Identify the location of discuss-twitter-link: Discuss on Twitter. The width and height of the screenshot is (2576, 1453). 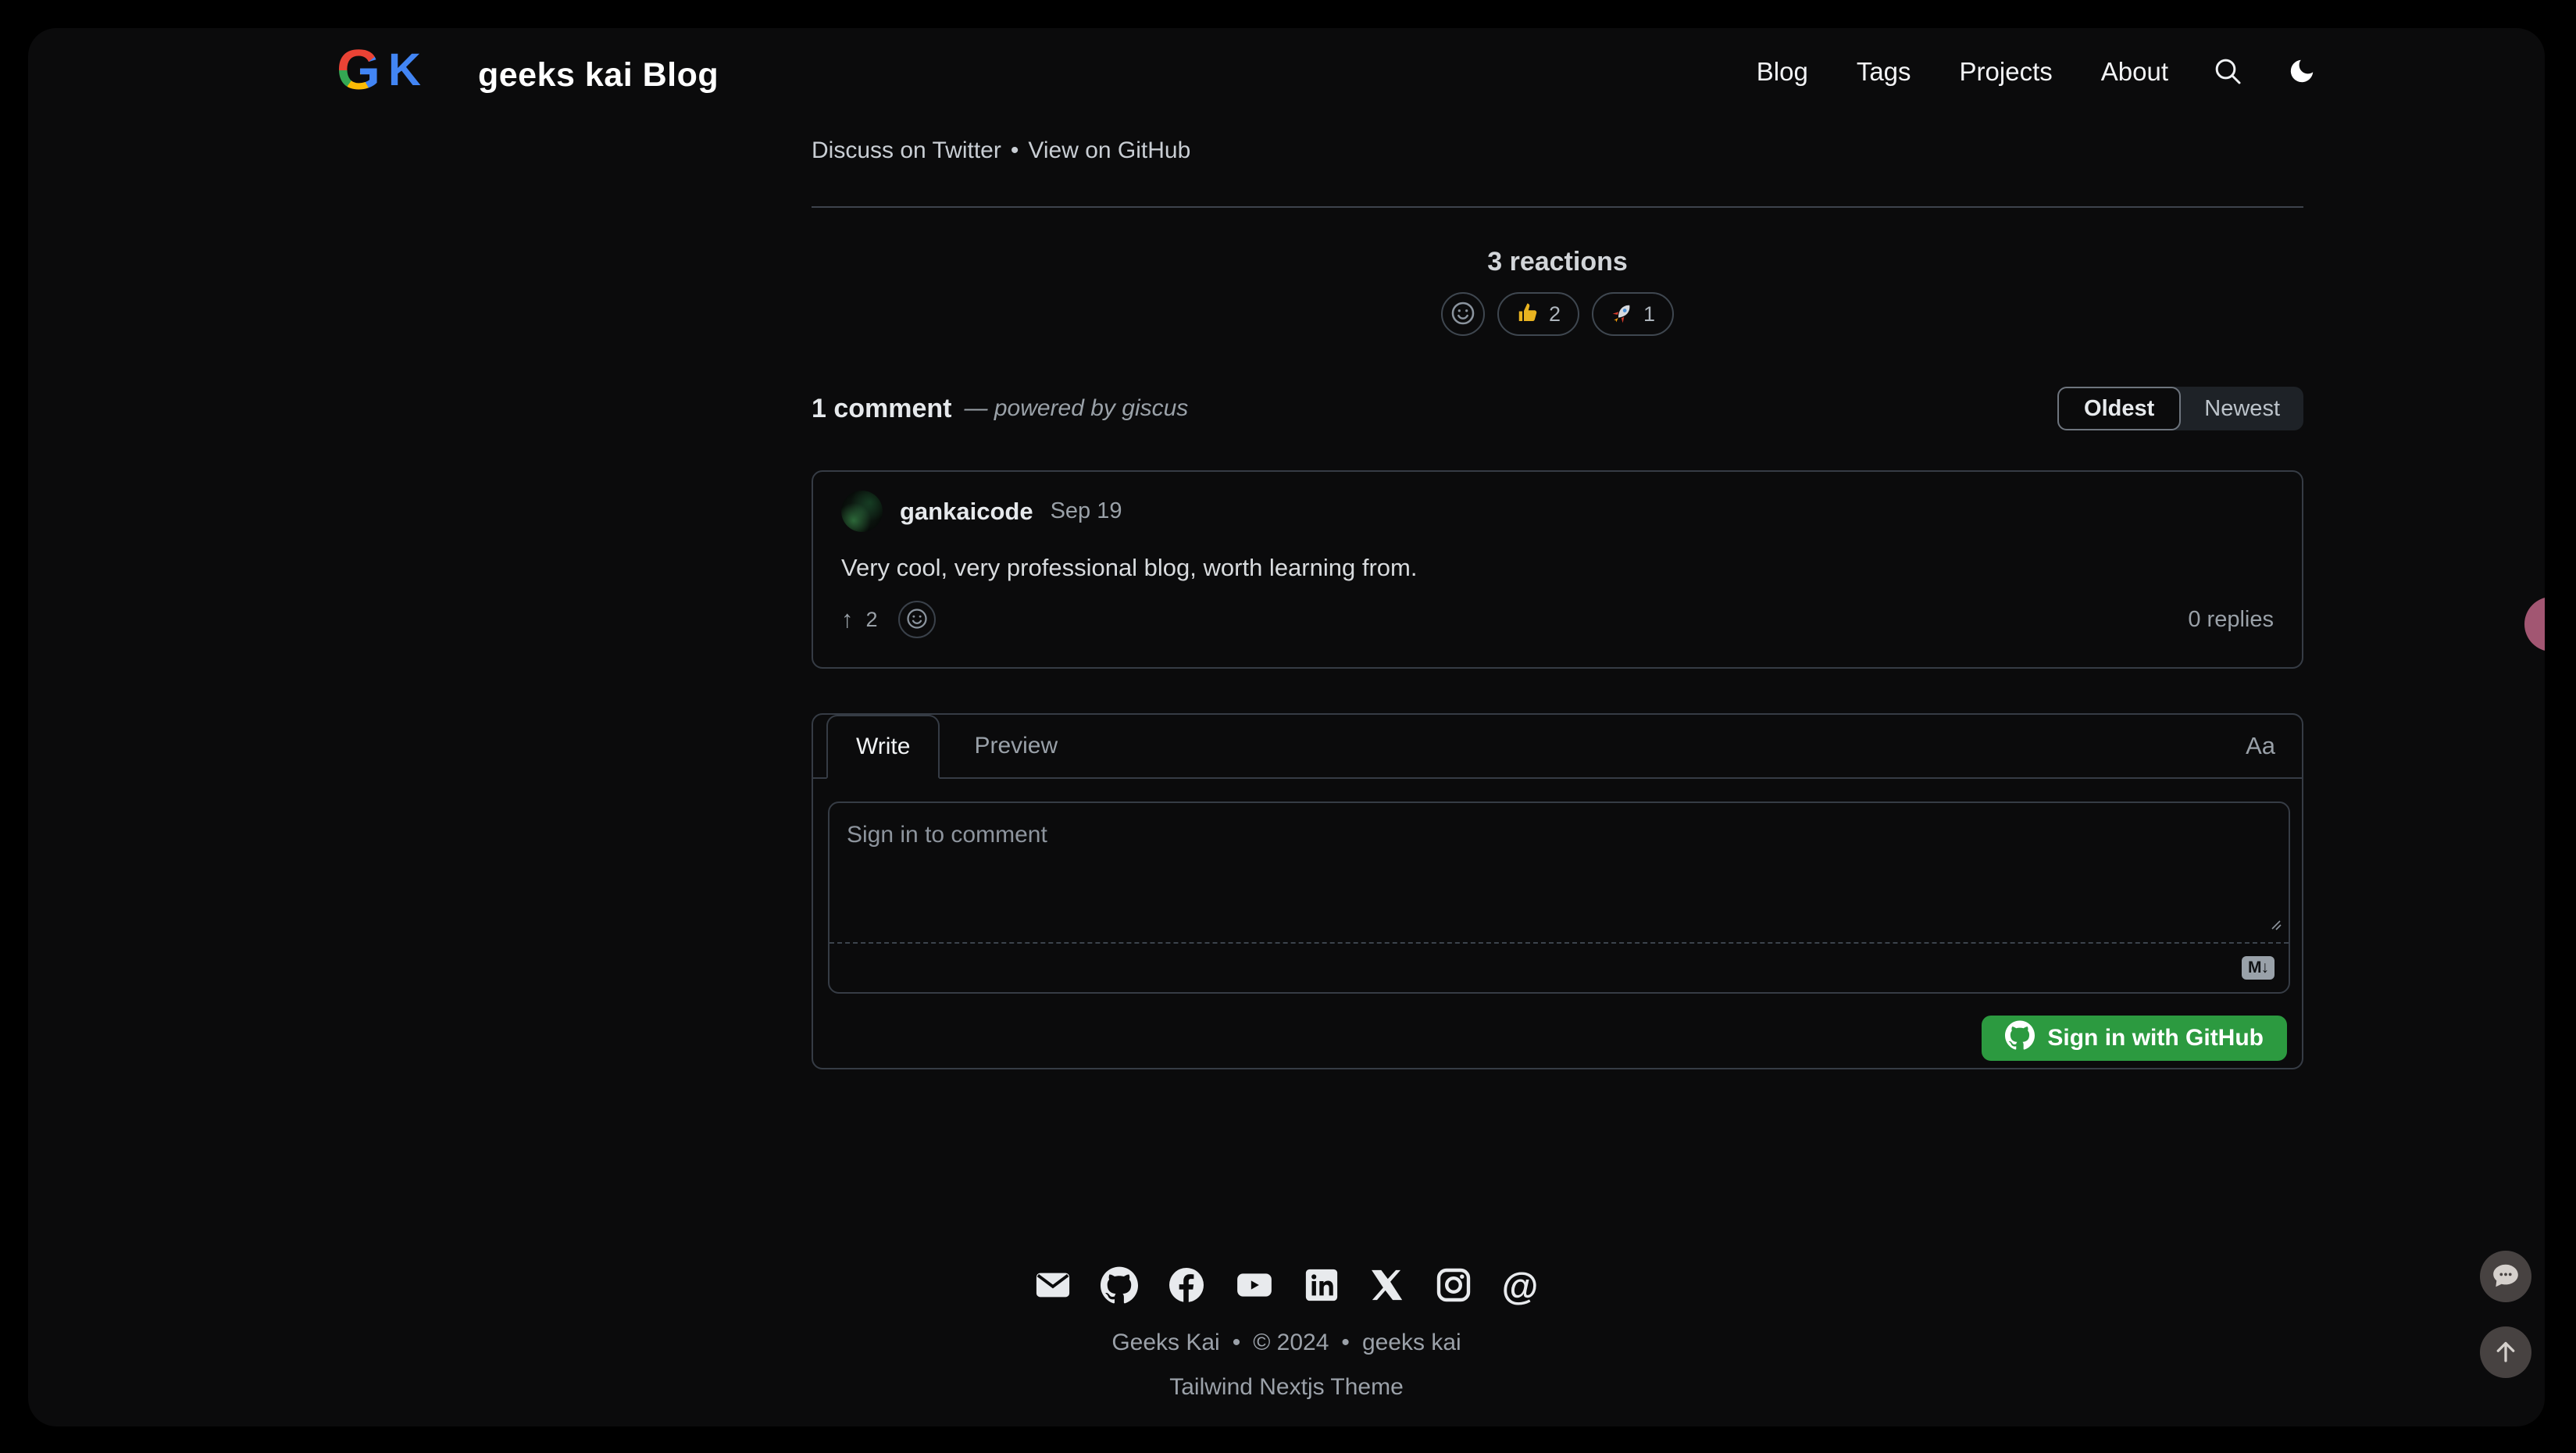
(906, 150).